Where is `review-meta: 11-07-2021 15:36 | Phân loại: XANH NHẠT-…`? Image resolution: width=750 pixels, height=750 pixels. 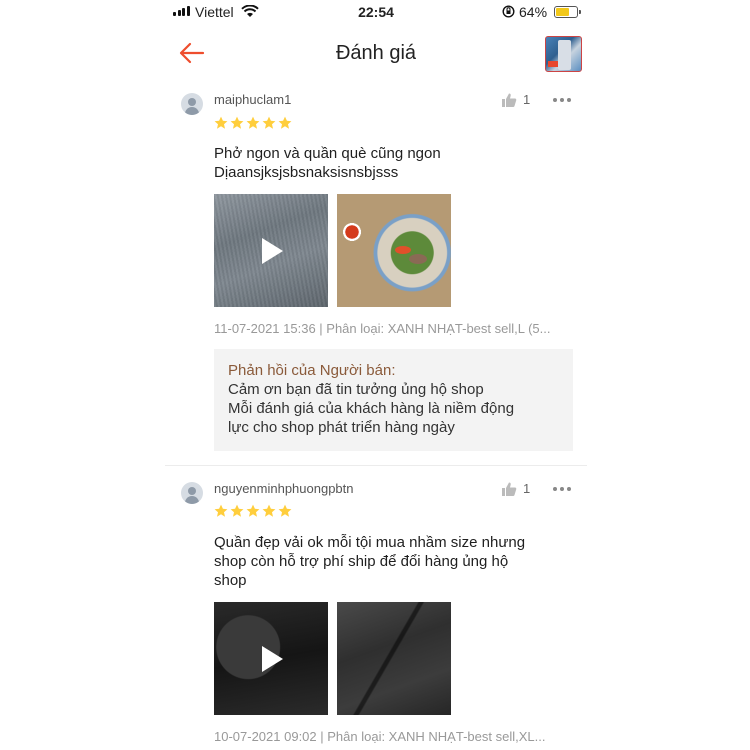 review-meta: 11-07-2021 15:36 | Phân loại: XANH NHẠT-… is located at coordinates (382, 328).